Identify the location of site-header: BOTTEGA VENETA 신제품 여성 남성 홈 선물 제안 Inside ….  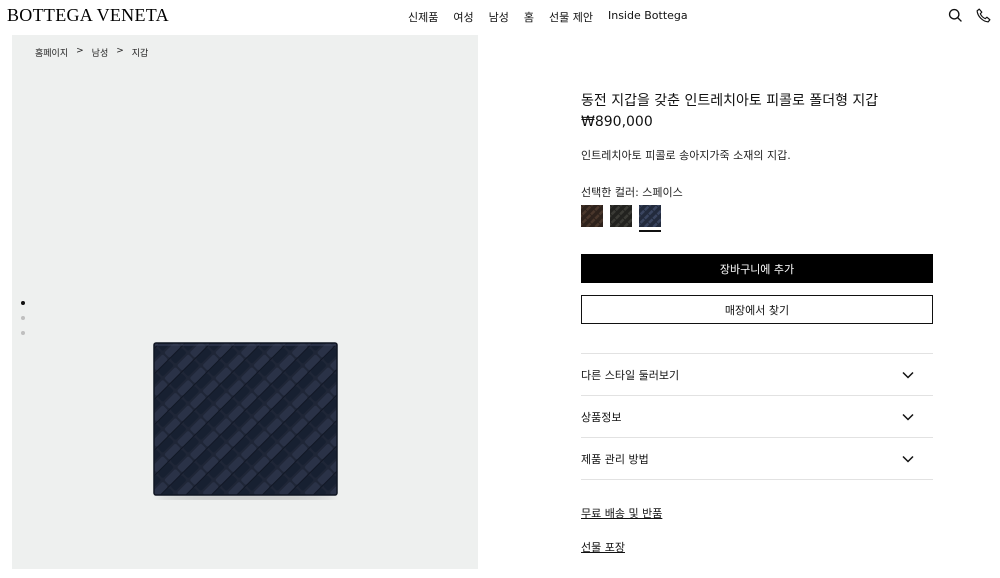
(500, 16).